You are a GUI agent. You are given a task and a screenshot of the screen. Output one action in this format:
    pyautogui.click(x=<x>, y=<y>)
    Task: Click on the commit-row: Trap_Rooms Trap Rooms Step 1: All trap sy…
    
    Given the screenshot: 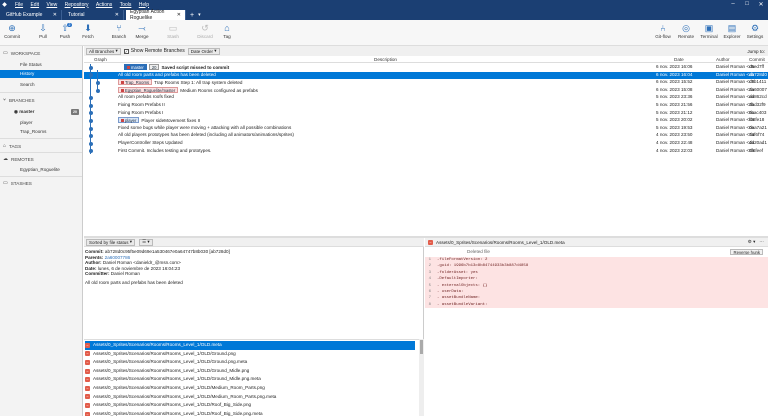 What is the action you would take?
    pyautogui.click(x=426, y=83)
    